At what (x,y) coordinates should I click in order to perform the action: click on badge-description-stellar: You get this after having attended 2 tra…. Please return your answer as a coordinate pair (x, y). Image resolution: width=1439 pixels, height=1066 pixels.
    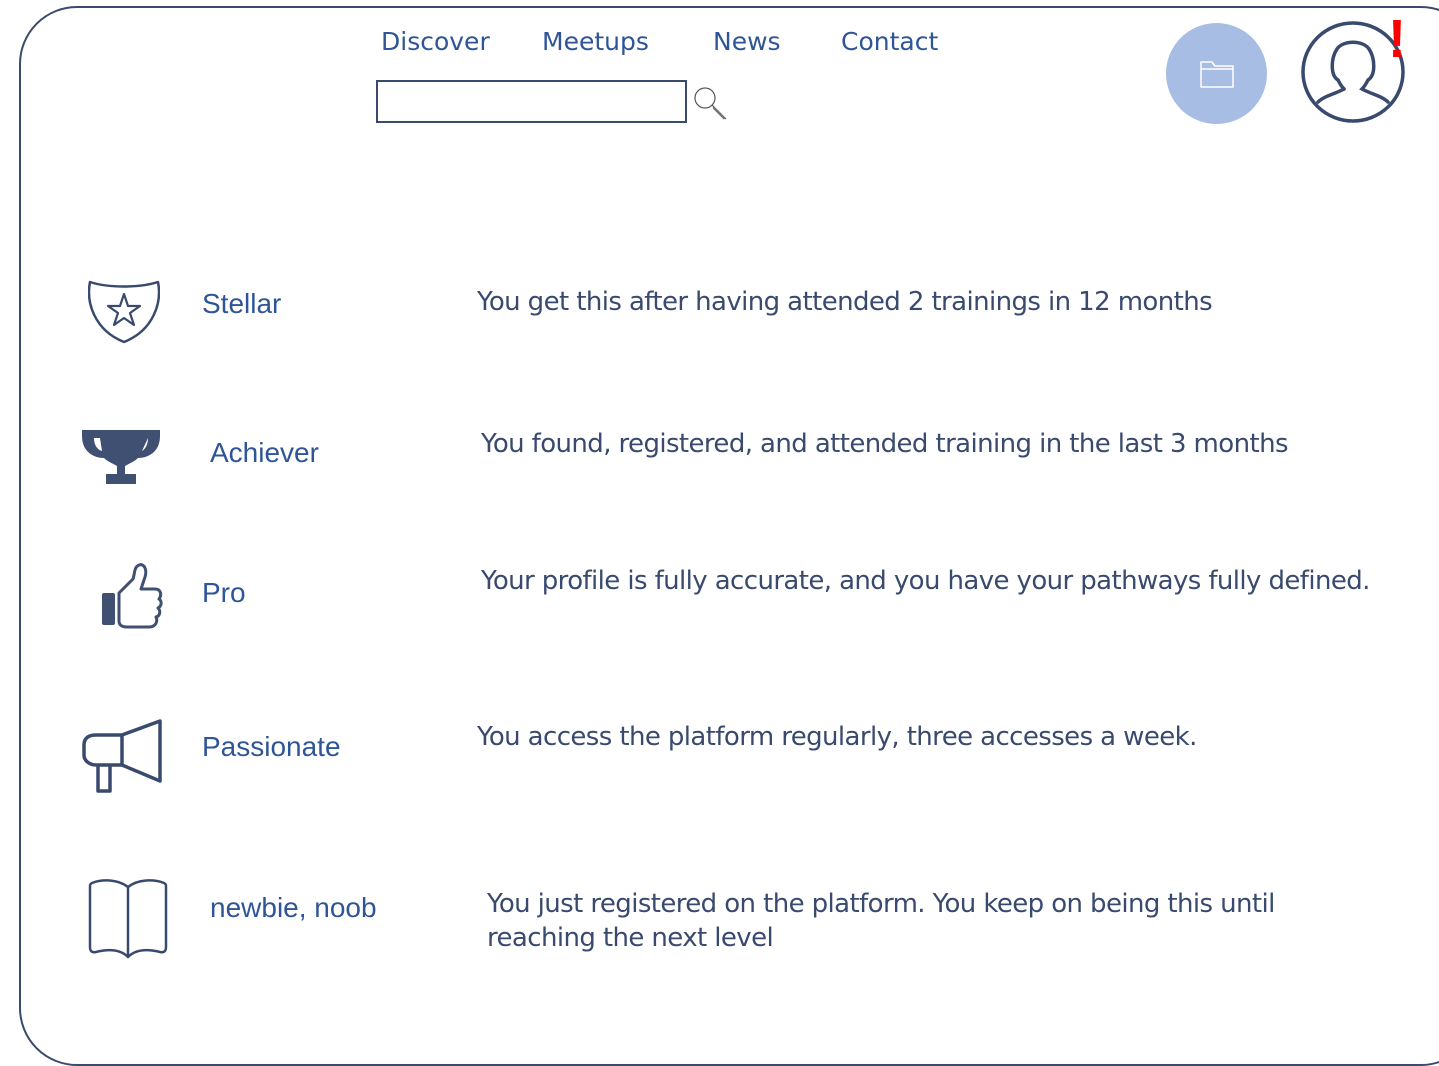
    Looking at the image, I should click on (845, 302).